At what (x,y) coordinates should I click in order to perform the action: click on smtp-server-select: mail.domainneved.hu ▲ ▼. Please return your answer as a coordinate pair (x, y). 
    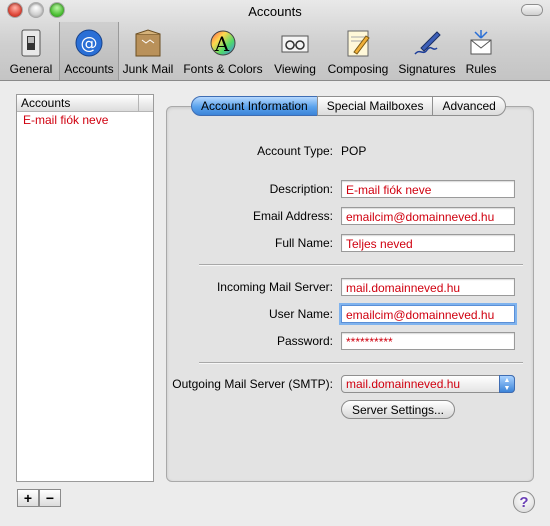
    Looking at the image, I should click on (428, 384).